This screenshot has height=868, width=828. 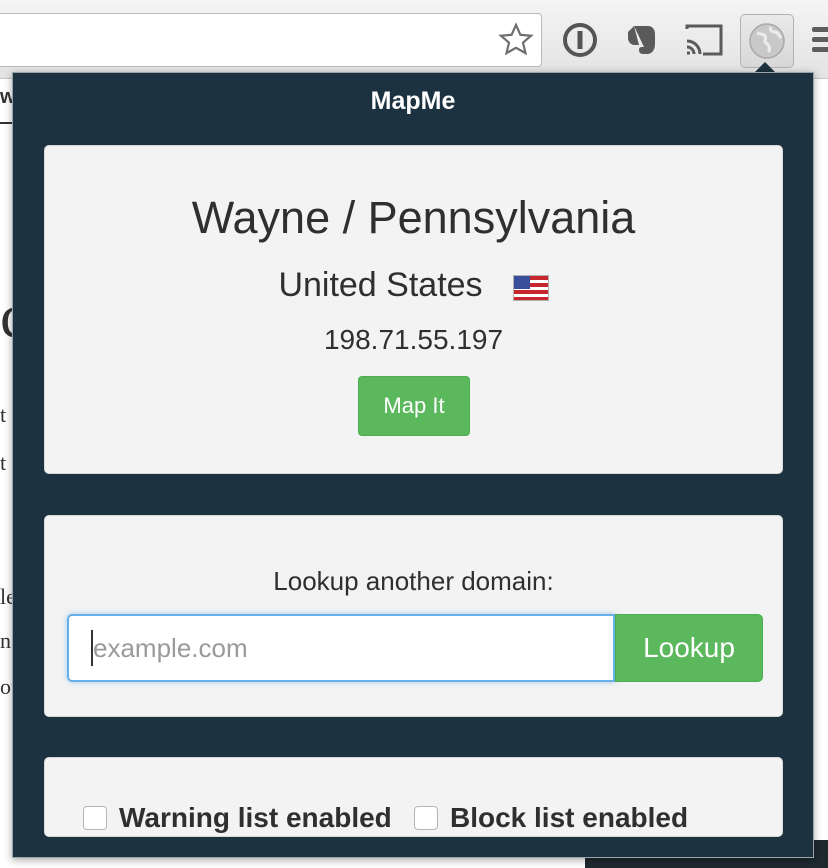 I want to click on lookup-button: Lookup, so click(x=689, y=648).